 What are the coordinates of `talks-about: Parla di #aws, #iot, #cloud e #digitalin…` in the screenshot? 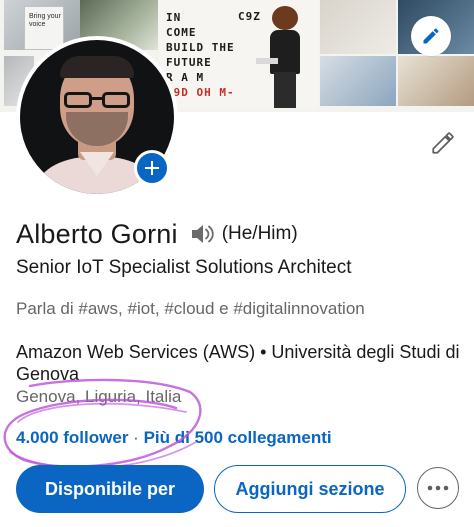 It's located at (190, 308).